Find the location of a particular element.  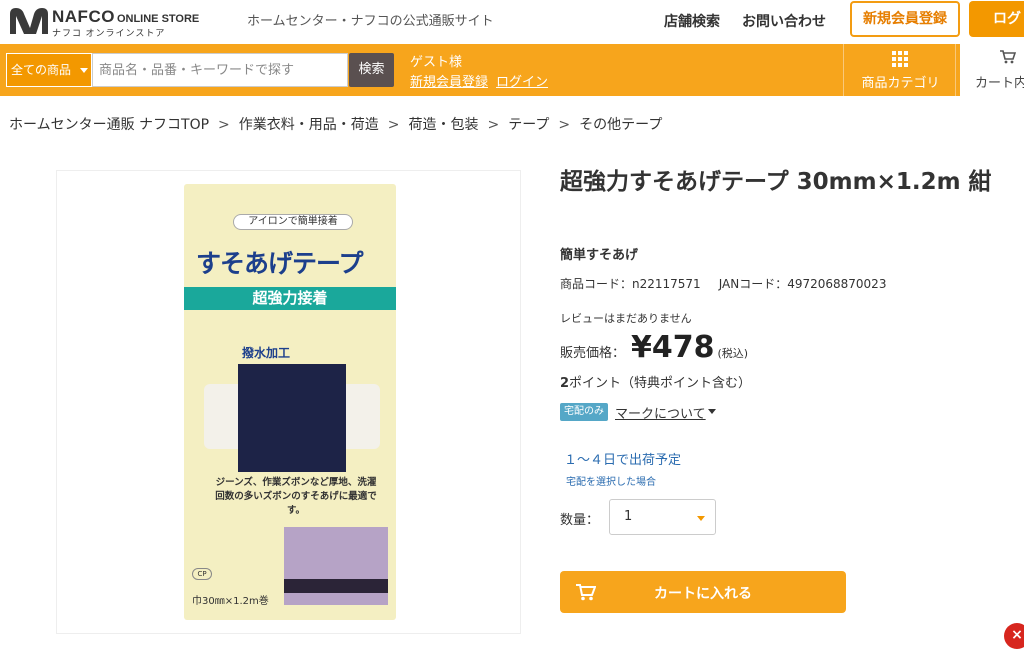

search-input is located at coordinates (220, 70).